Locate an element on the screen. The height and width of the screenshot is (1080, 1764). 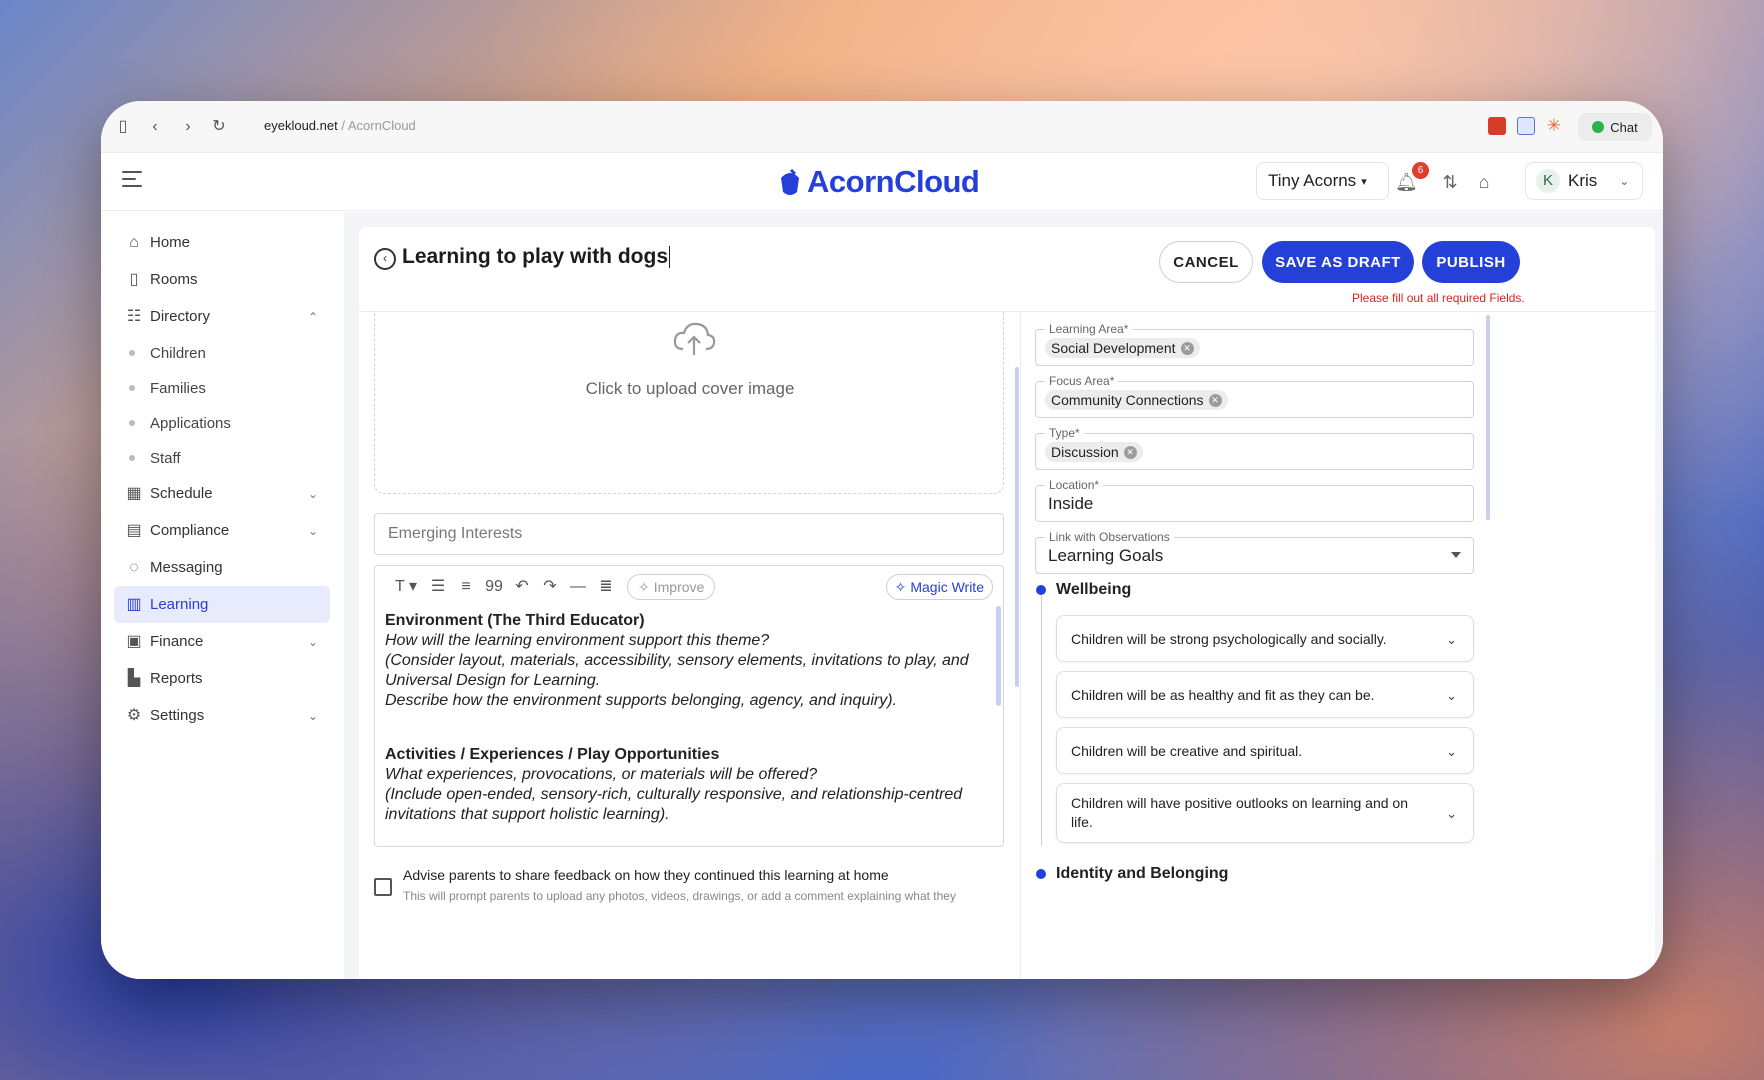
focus-area-chip: Community Connections ✕ is located at coordinates (1136, 400).